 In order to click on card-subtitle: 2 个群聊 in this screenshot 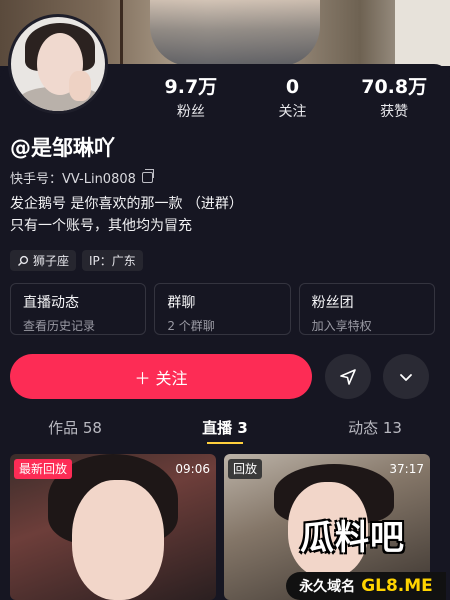, I will do `click(191, 326)`.